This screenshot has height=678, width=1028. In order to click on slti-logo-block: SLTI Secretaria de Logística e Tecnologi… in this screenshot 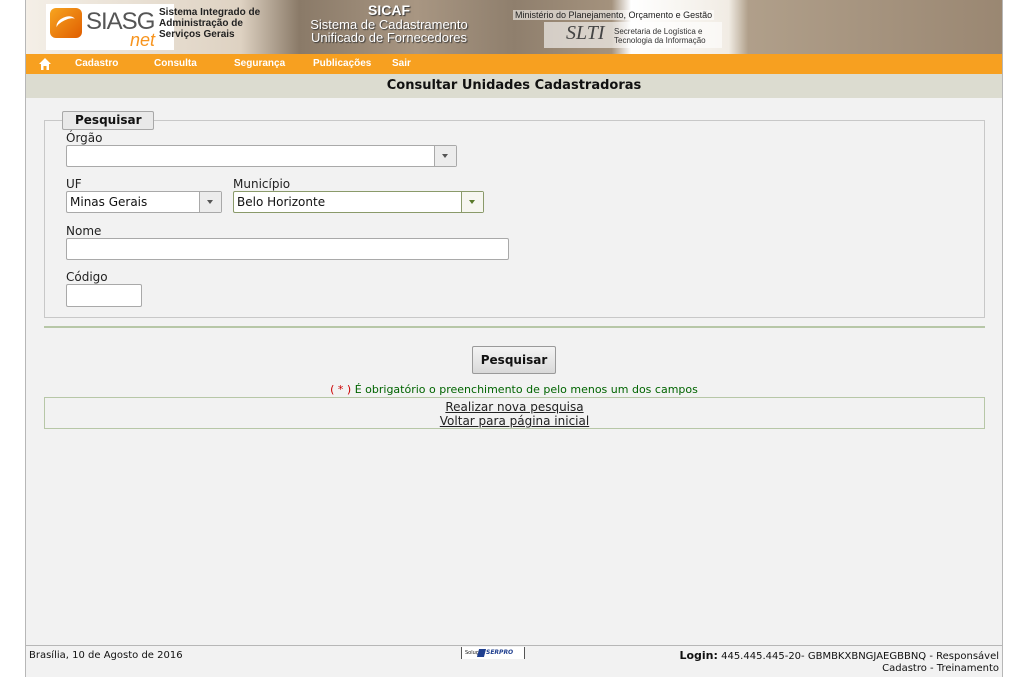, I will do `click(633, 35)`.